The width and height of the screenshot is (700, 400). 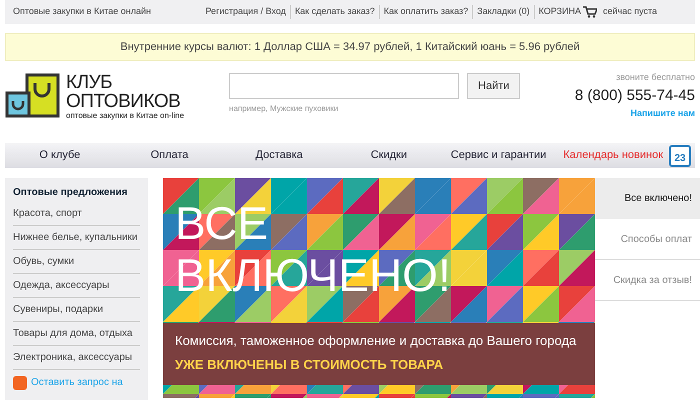 What do you see at coordinates (680, 159) in the screenshot?
I see `calendar-day: 23` at bounding box center [680, 159].